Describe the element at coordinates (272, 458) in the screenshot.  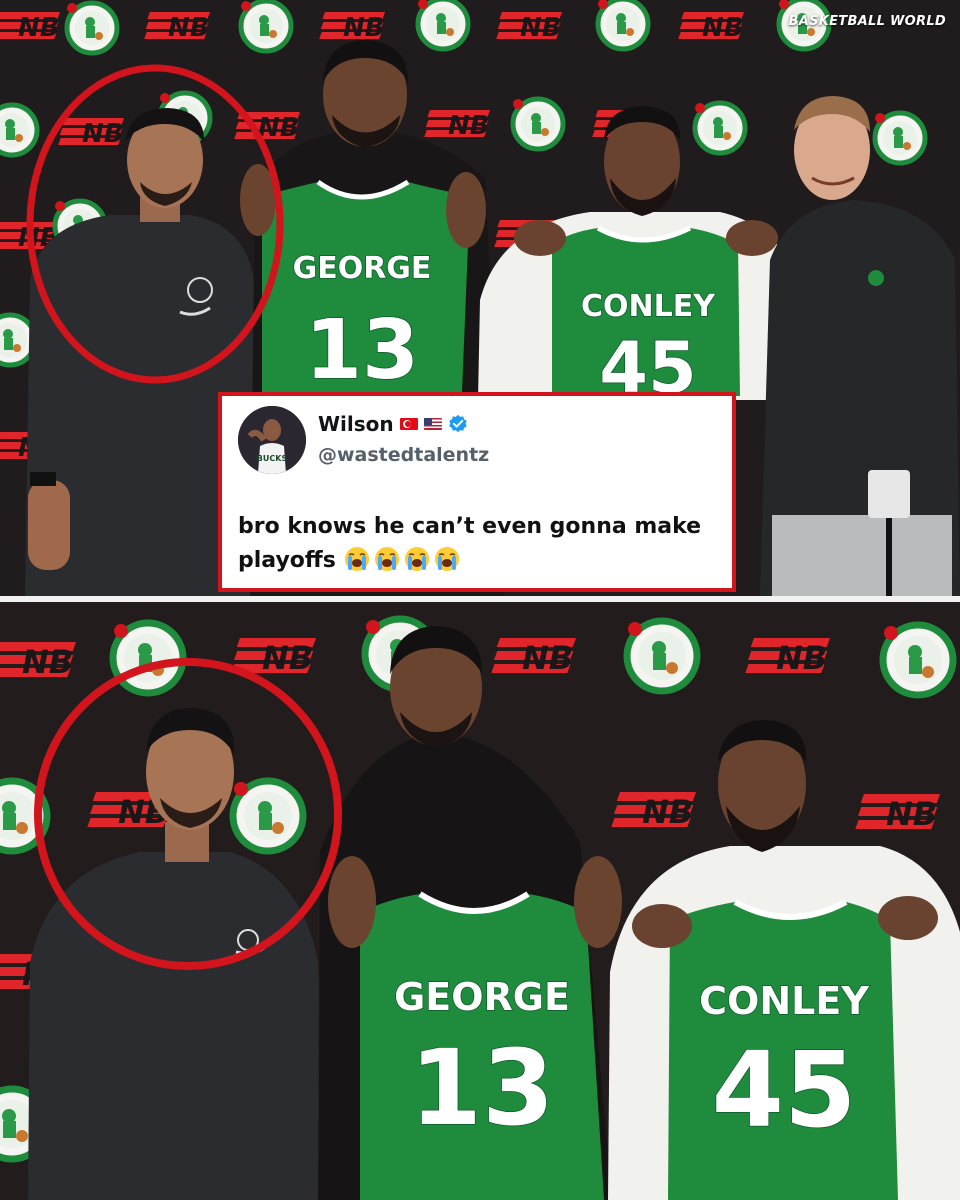
I see `svg-text: BUCKS` at that location.